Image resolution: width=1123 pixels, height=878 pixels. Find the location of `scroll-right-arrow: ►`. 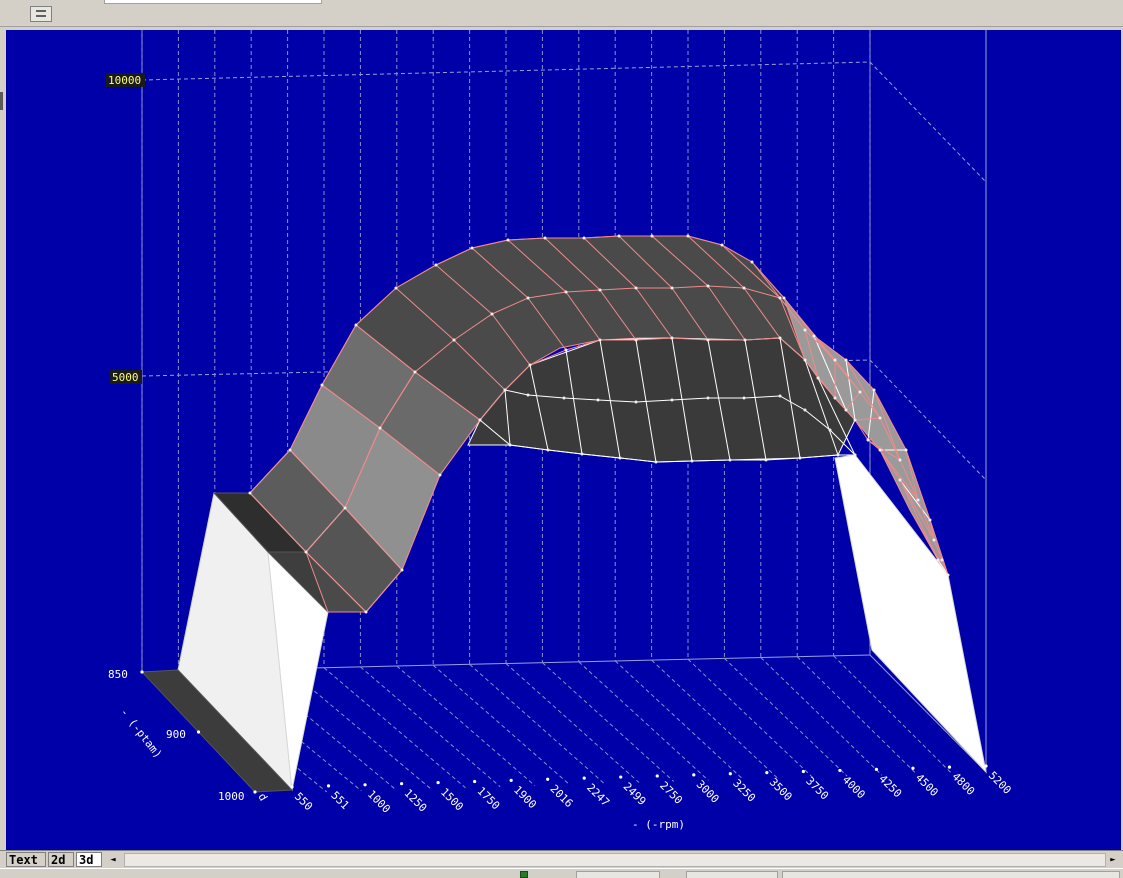

scroll-right-arrow: ► is located at coordinates (1113, 860).